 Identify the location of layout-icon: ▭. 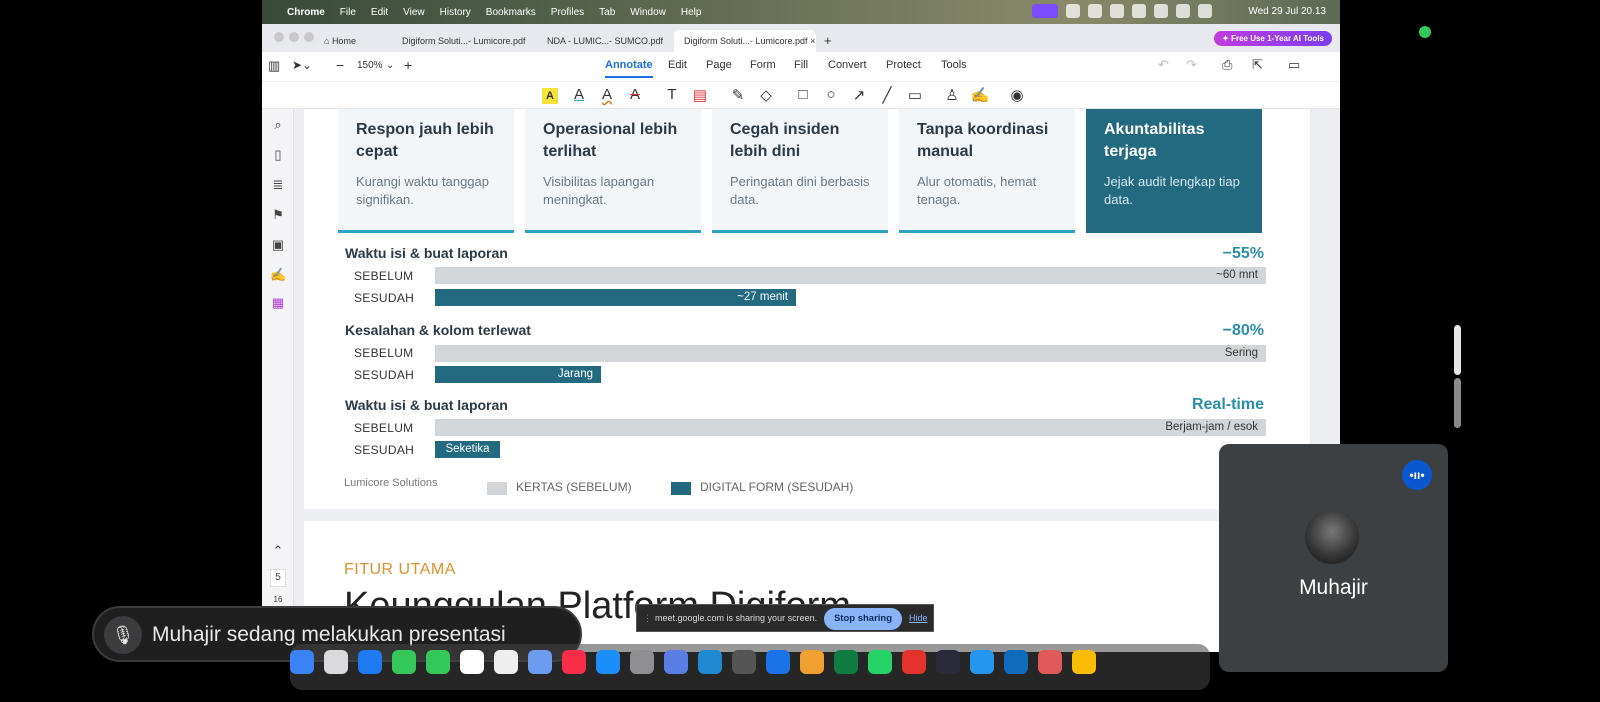
(1294, 65).